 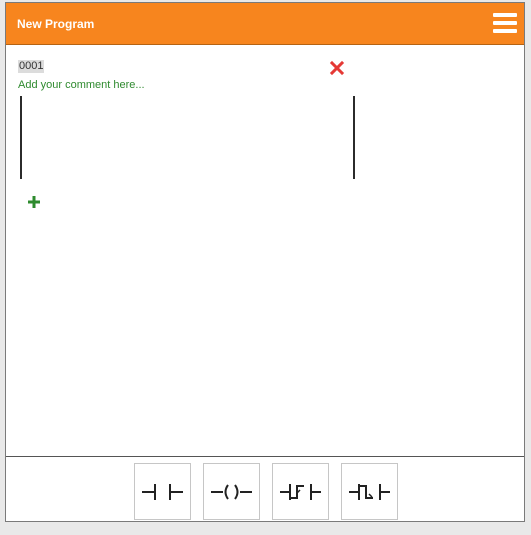 I want to click on normally-open-contact-icon, so click(x=162, y=492).